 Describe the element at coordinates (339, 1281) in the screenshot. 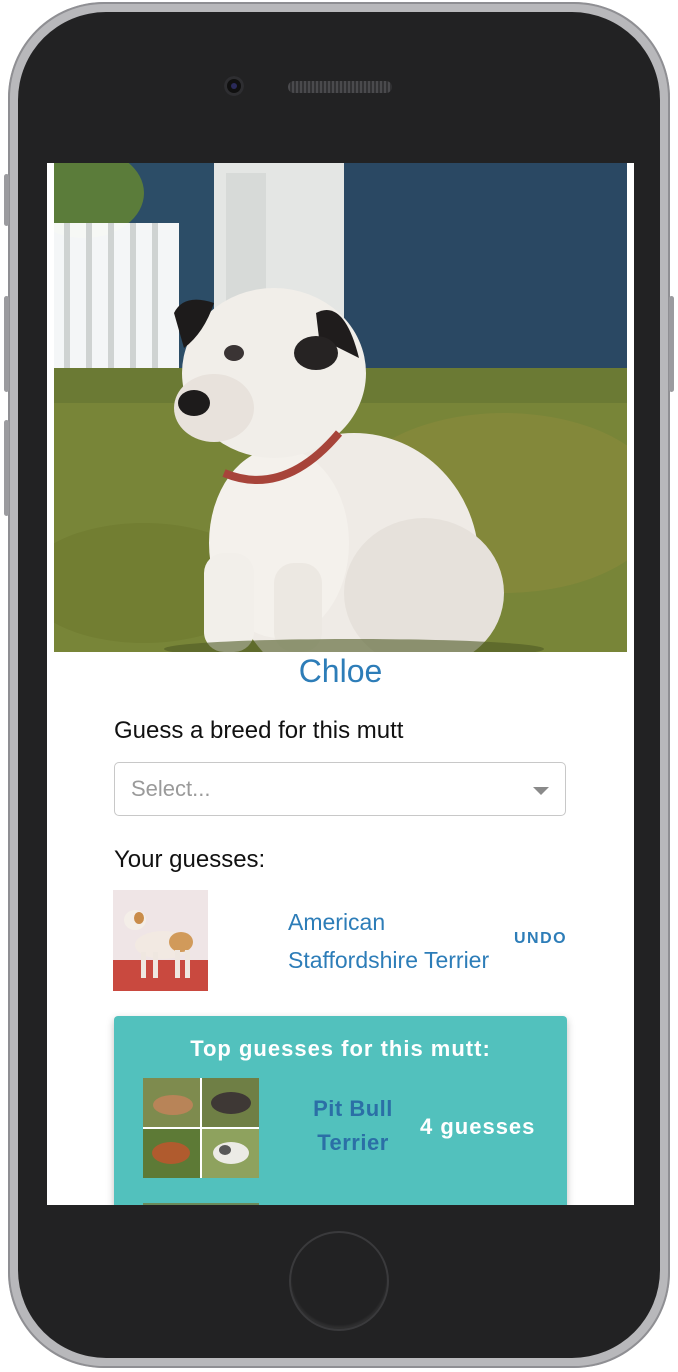

I see `home-button` at that location.